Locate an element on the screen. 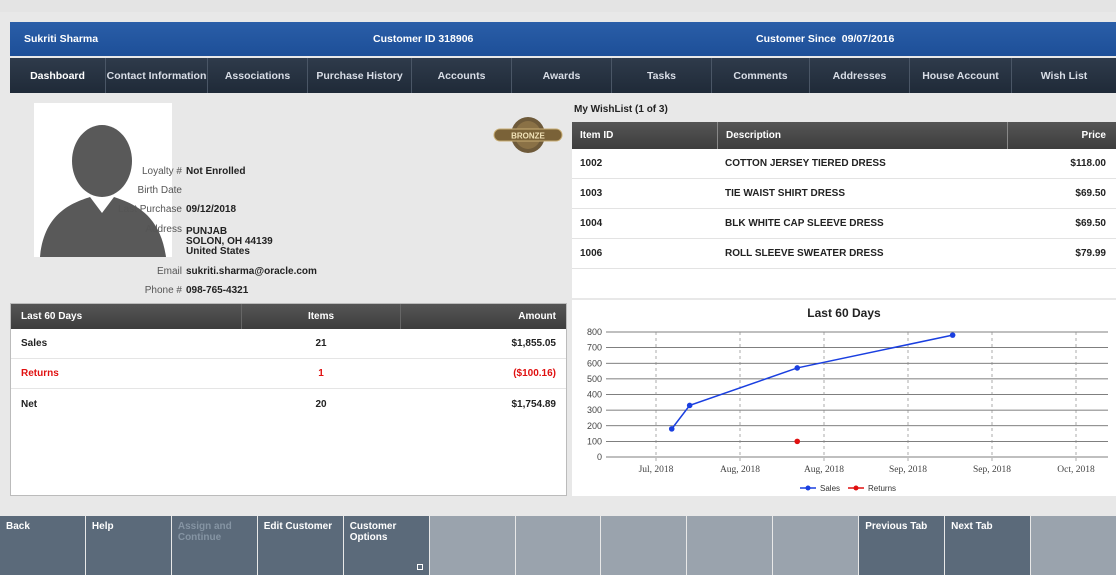 The width and height of the screenshot is (1116, 575). customer-id: Customer ID 318906 is located at coordinates (423, 39).